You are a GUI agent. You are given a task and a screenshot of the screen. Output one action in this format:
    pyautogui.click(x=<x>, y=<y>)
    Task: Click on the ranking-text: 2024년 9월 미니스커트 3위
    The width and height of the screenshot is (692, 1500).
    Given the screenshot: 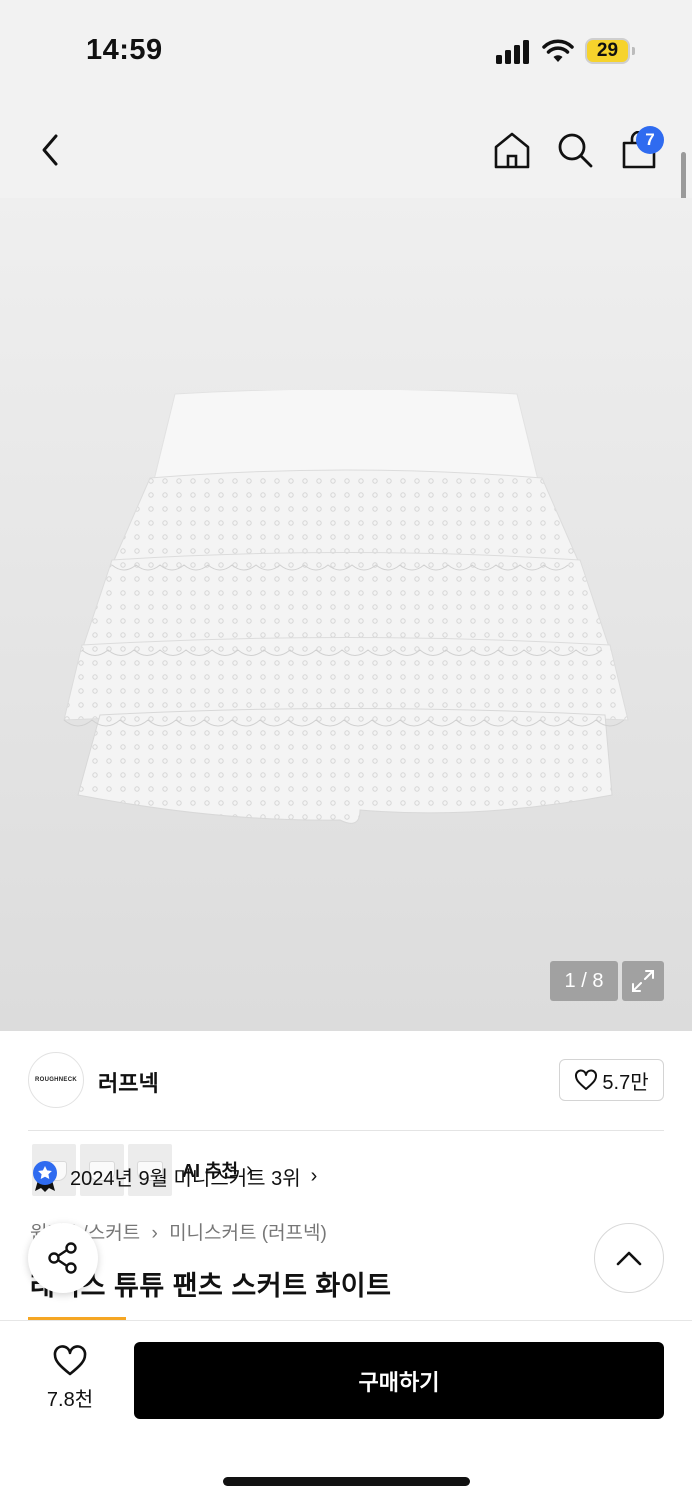 What is the action you would take?
    pyautogui.click(x=185, y=1178)
    